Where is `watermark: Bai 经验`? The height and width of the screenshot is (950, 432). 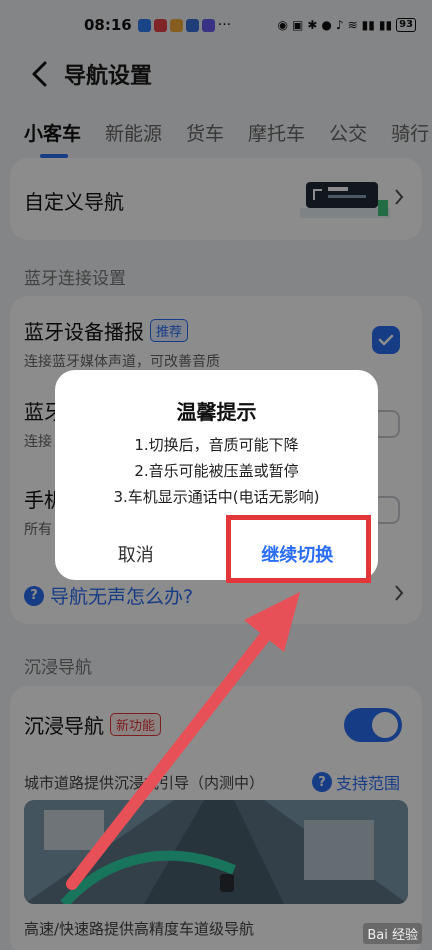
watermark: Bai 经验 is located at coordinates (392, 933).